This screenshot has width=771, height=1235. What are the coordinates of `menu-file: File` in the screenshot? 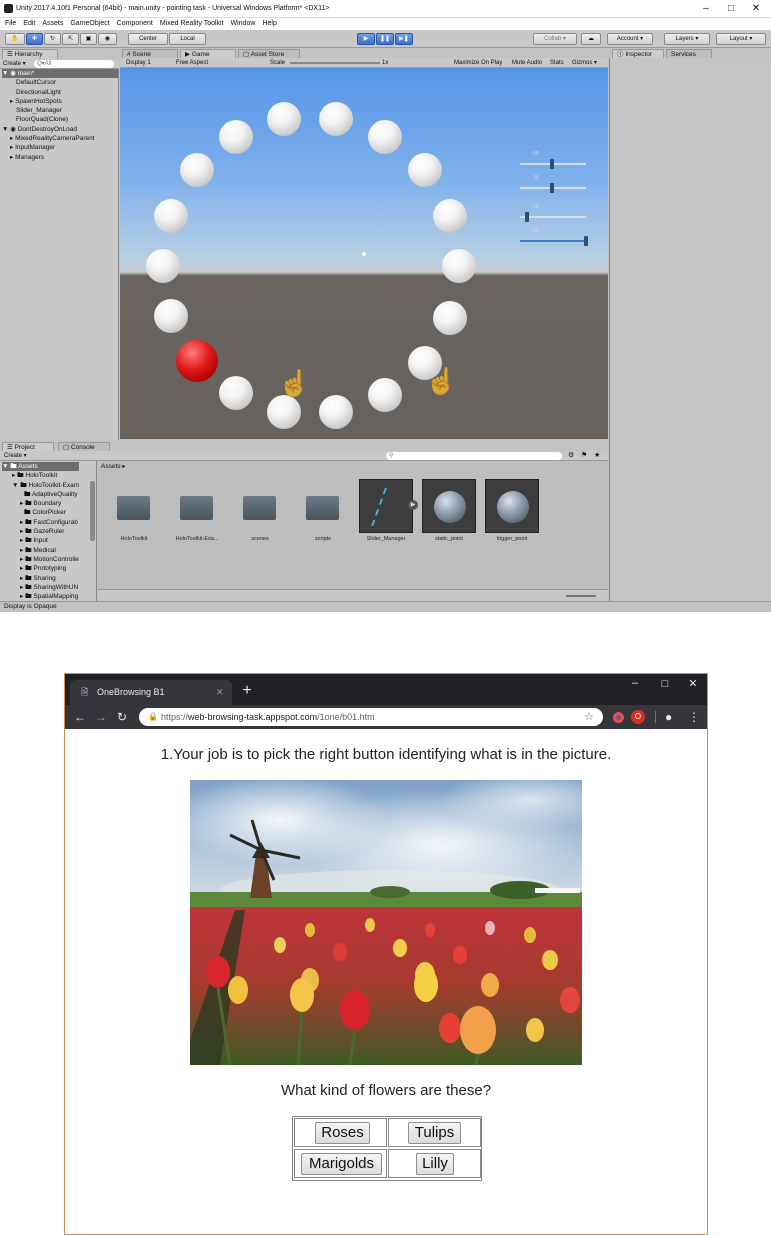 It's located at (10, 23).